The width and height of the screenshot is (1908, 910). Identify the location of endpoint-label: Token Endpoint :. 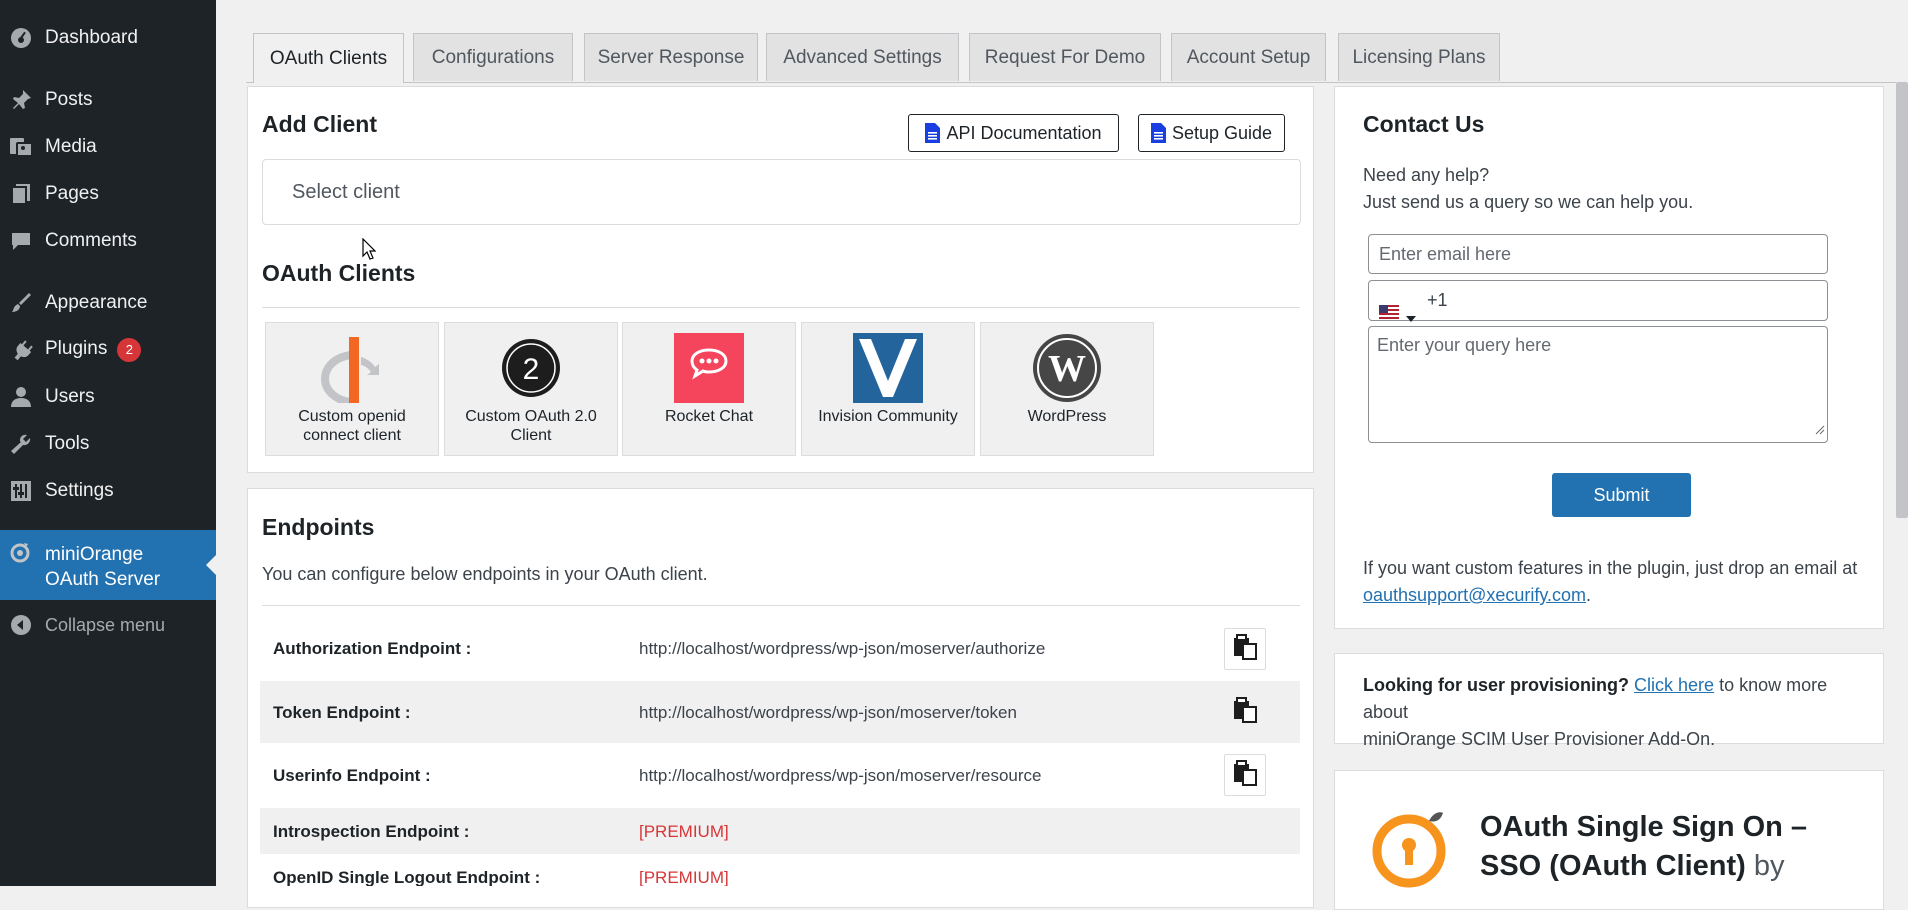
(342, 712).